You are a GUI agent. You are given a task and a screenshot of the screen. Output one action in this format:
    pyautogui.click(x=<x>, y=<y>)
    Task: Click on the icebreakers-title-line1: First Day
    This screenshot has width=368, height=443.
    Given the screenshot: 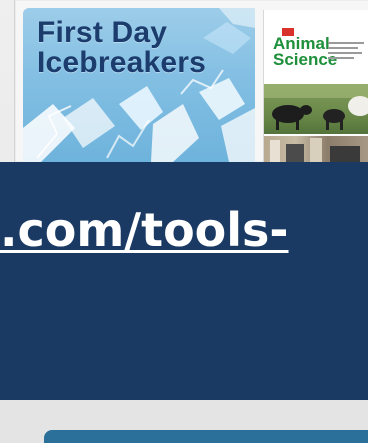 What is the action you would take?
    pyautogui.click(x=102, y=32)
    